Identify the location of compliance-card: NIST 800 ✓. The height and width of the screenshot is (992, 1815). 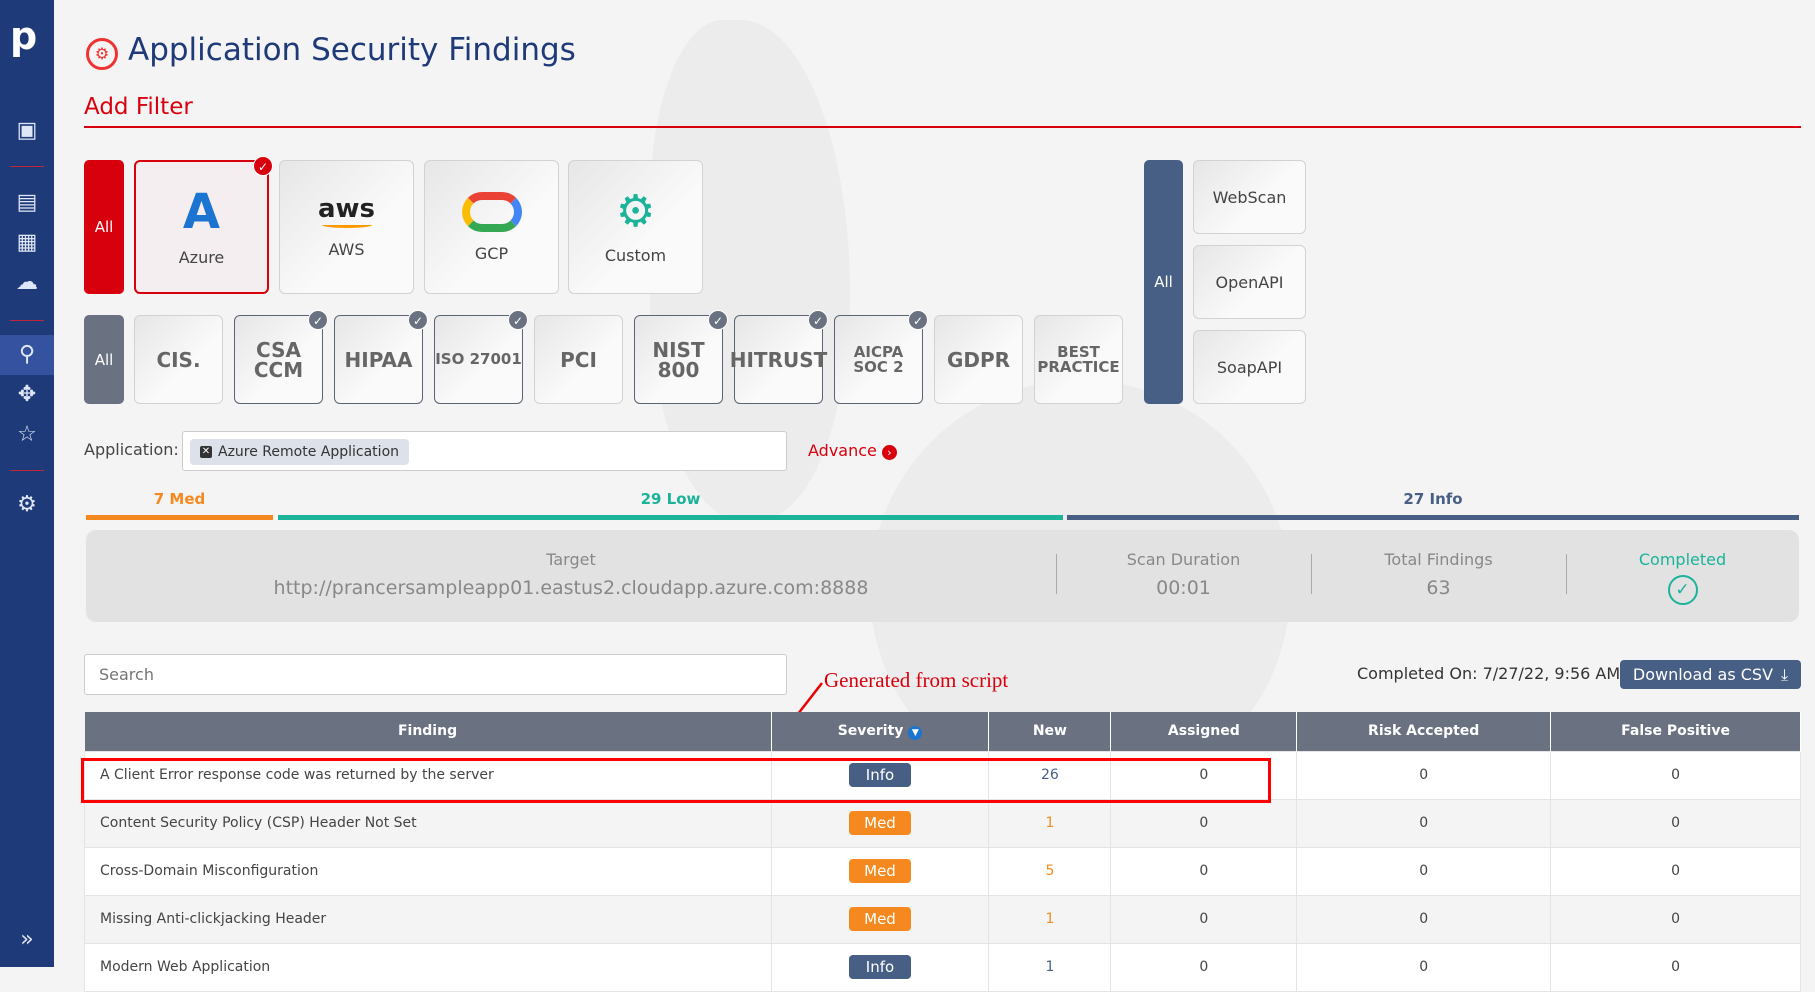
(681, 357).